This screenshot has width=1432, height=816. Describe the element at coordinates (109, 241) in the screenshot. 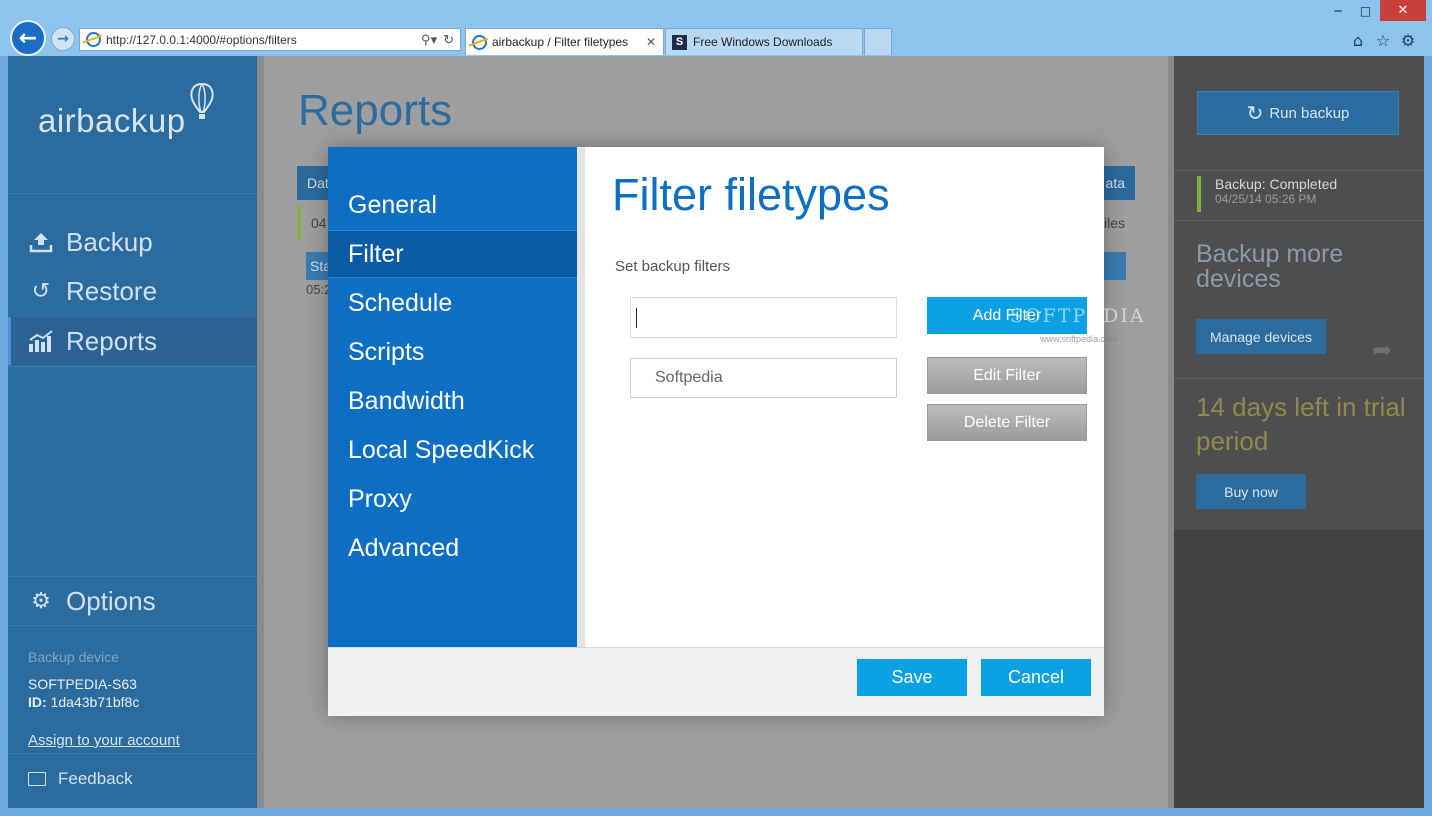

I see `sidebar-item-label: Backup` at that location.